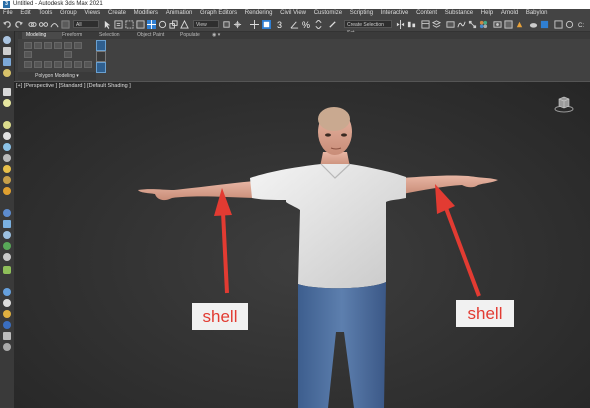 This screenshot has width=590, height=408. Describe the element at coordinates (58, 45) in the screenshot. I see `ribbon-button-polygon-icon` at that location.